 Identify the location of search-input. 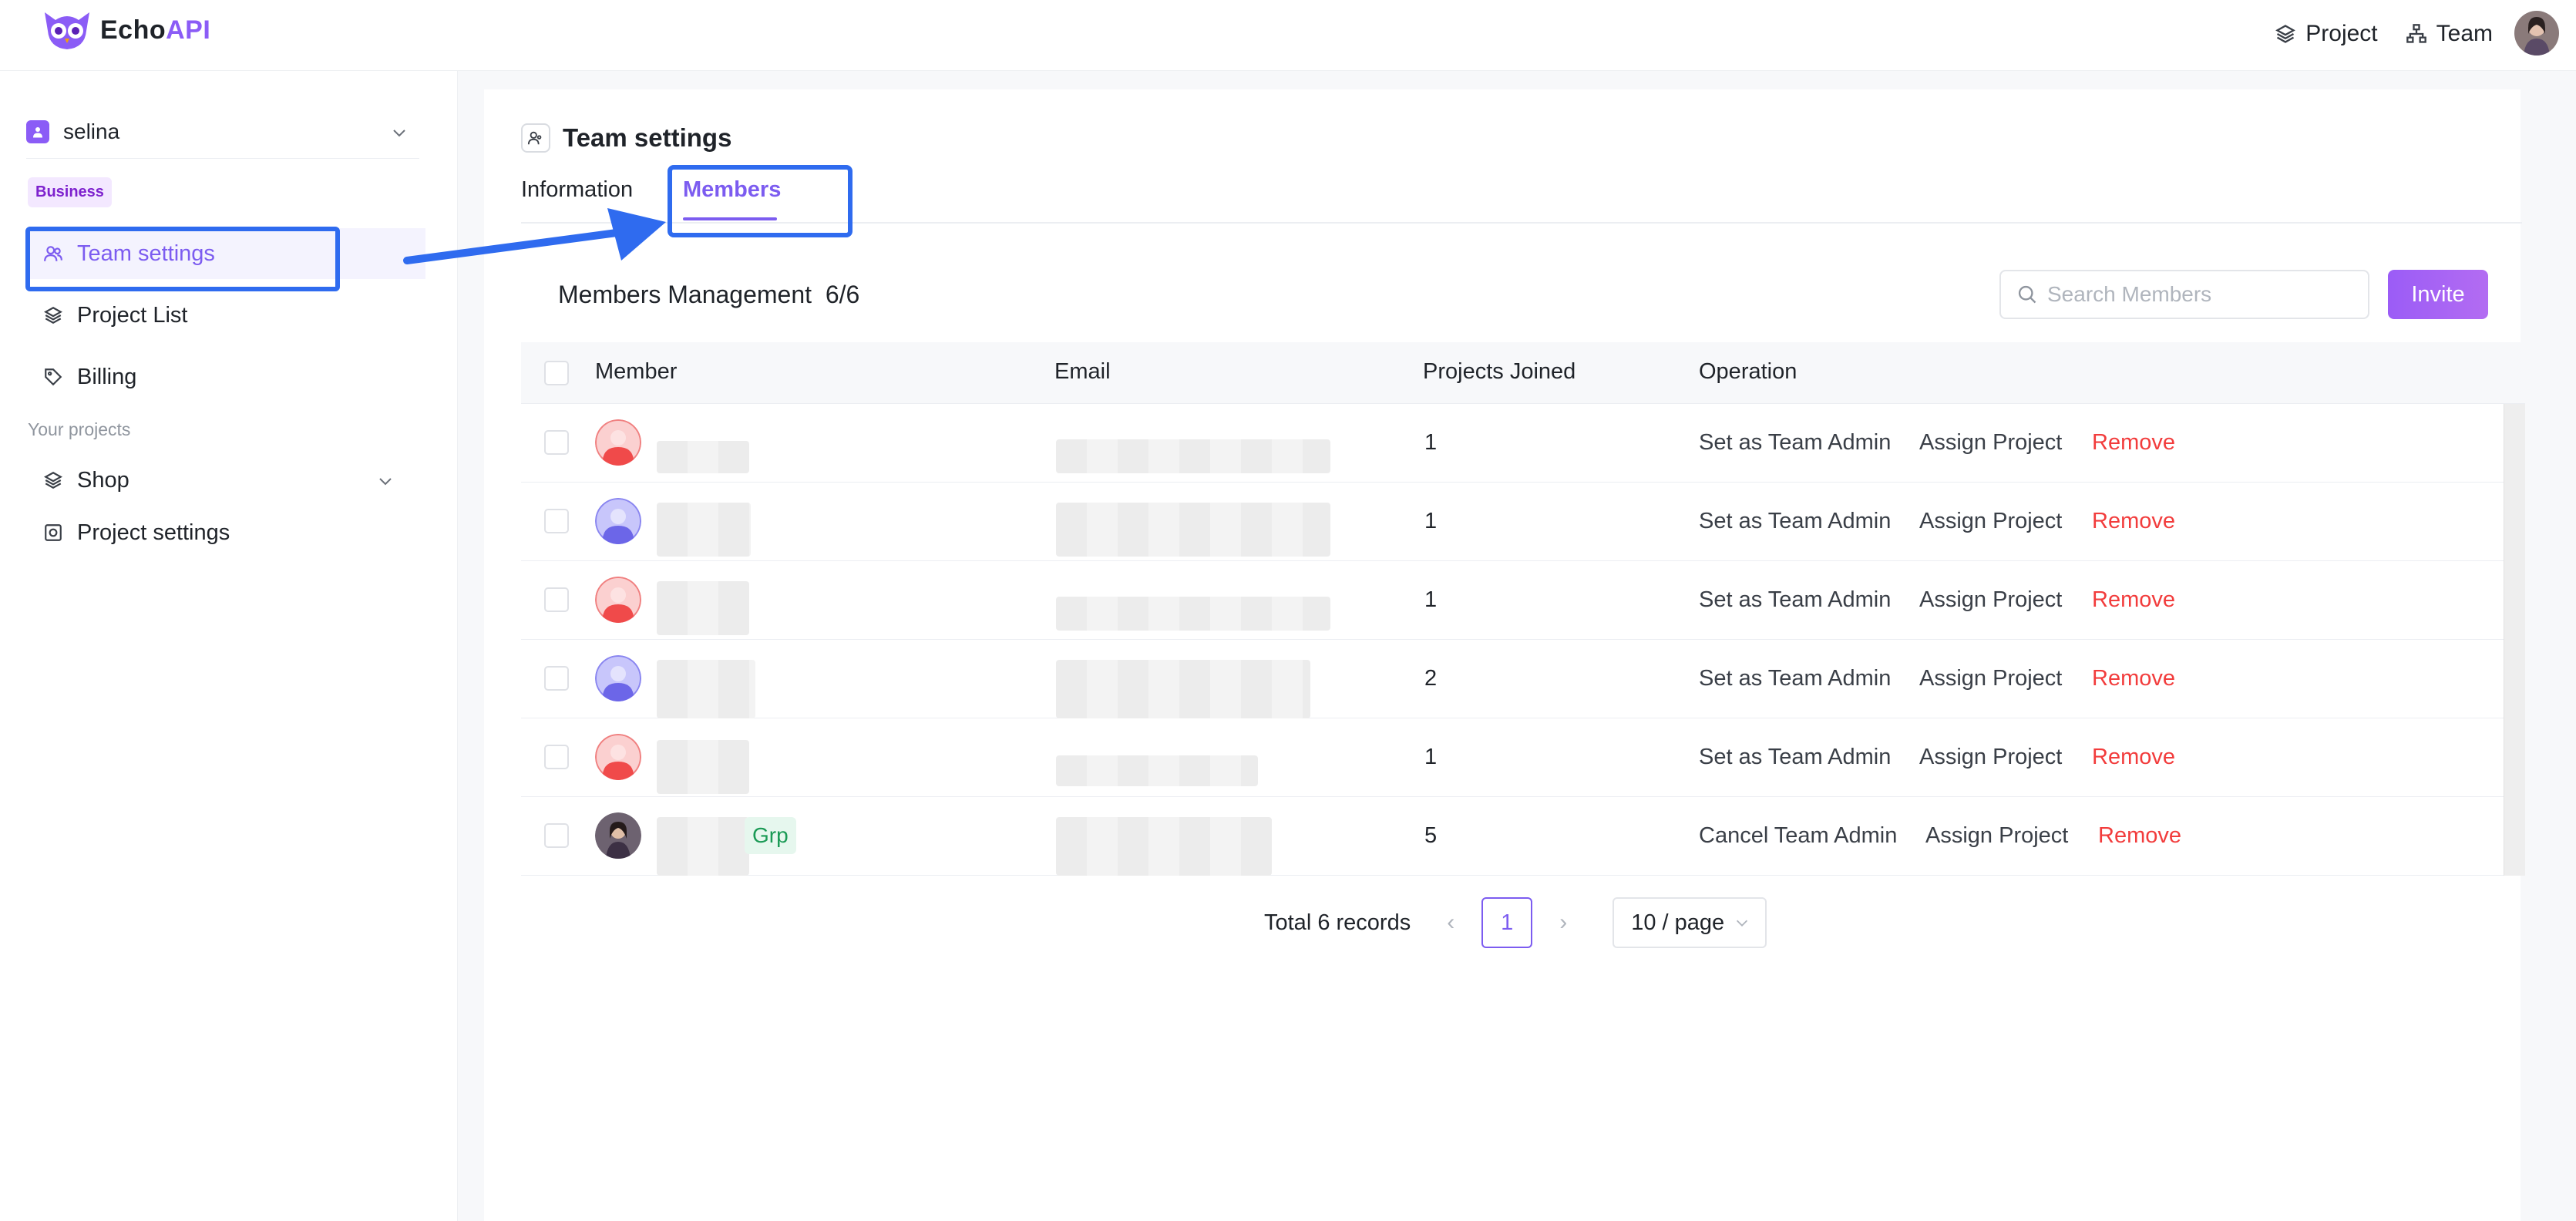
(2193, 294).